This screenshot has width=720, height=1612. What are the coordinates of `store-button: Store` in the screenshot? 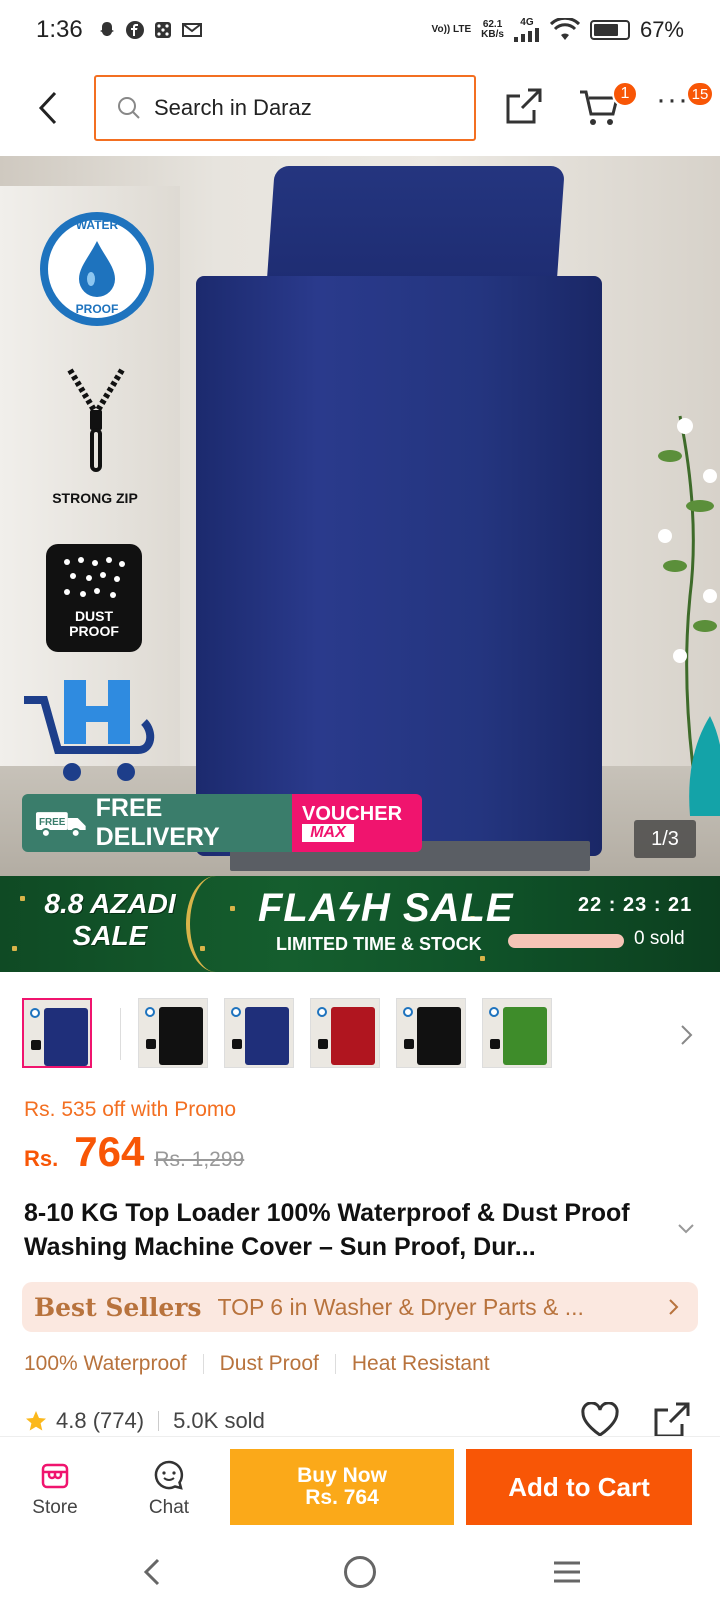 It's located at (55, 1489).